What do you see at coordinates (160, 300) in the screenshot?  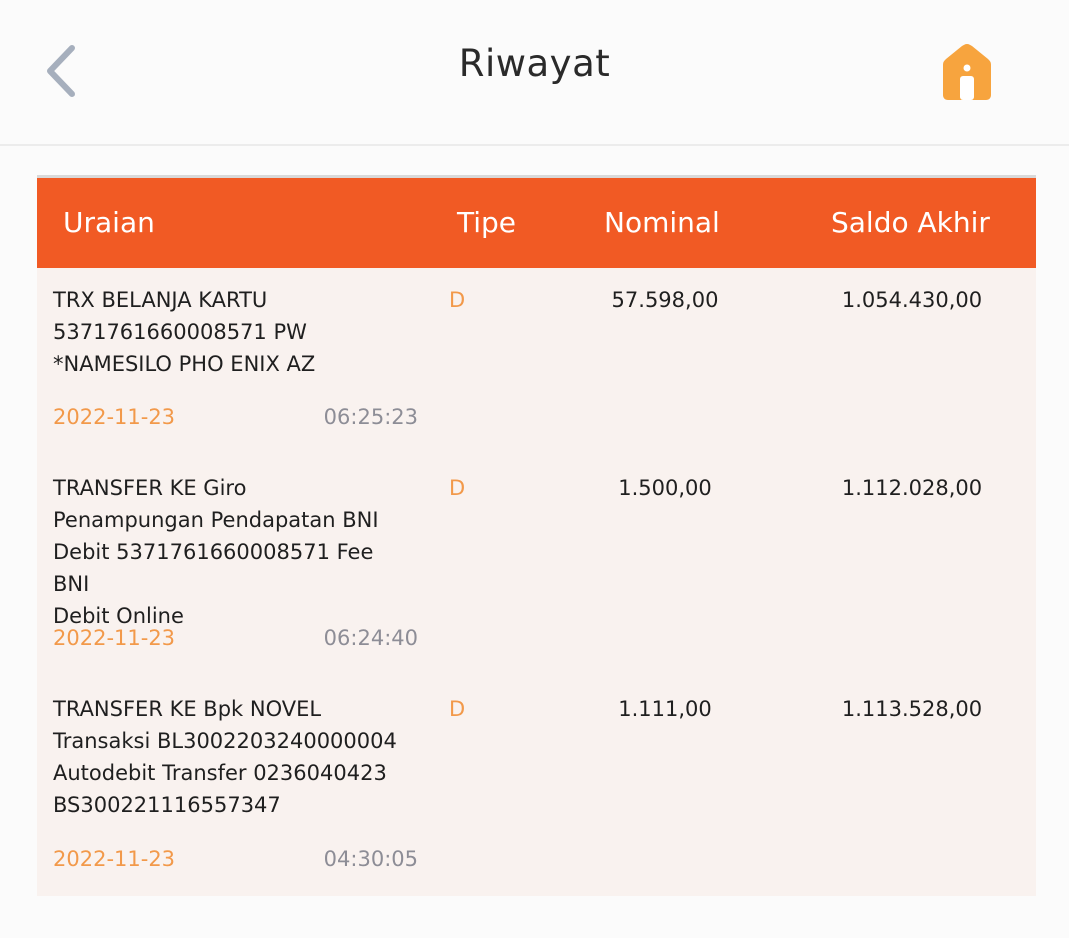 I see `description-line: TRX BELANJA KARTU` at bounding box center [160, 300].